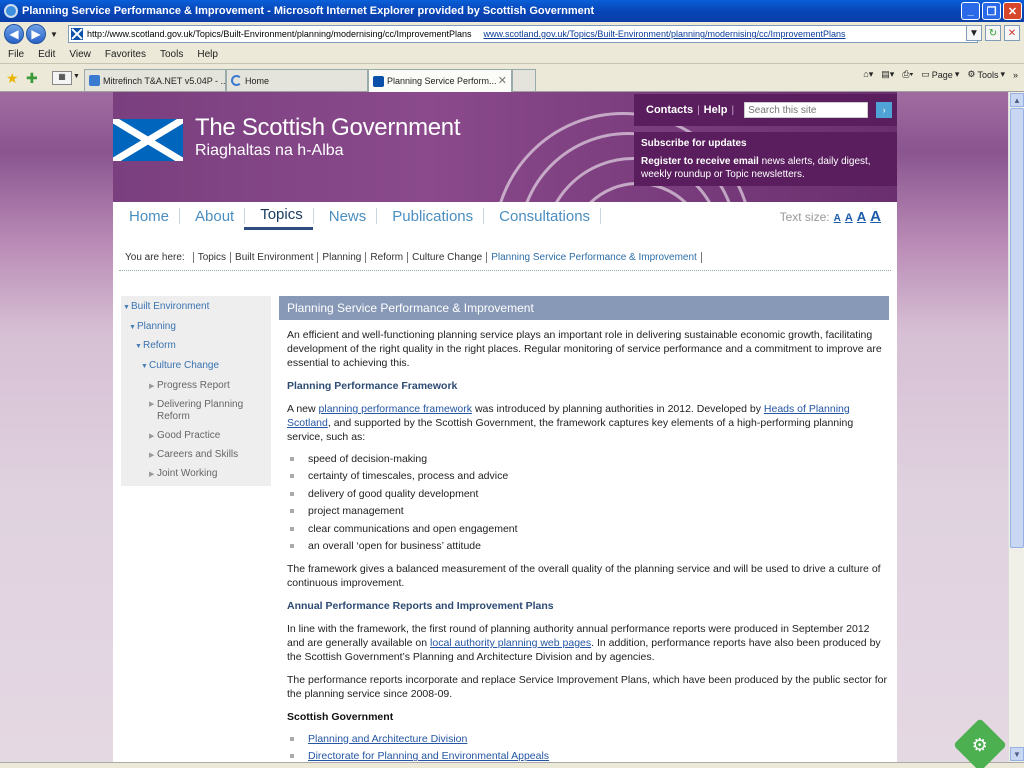  What do you see at coordinates (207, 54) in the screenshot?
I see `menu-help: Help` at bounding box center [207, 54].